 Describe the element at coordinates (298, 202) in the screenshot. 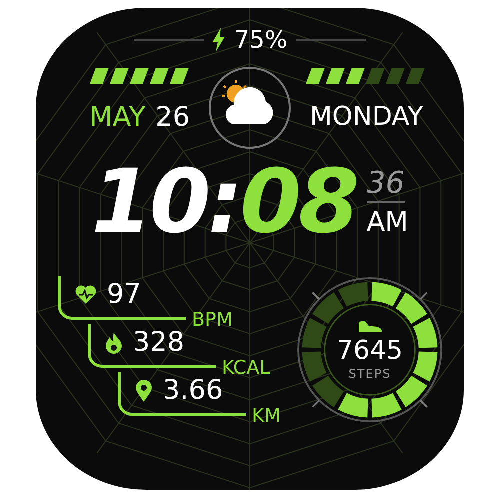

I see `minutes: 08` at that location.